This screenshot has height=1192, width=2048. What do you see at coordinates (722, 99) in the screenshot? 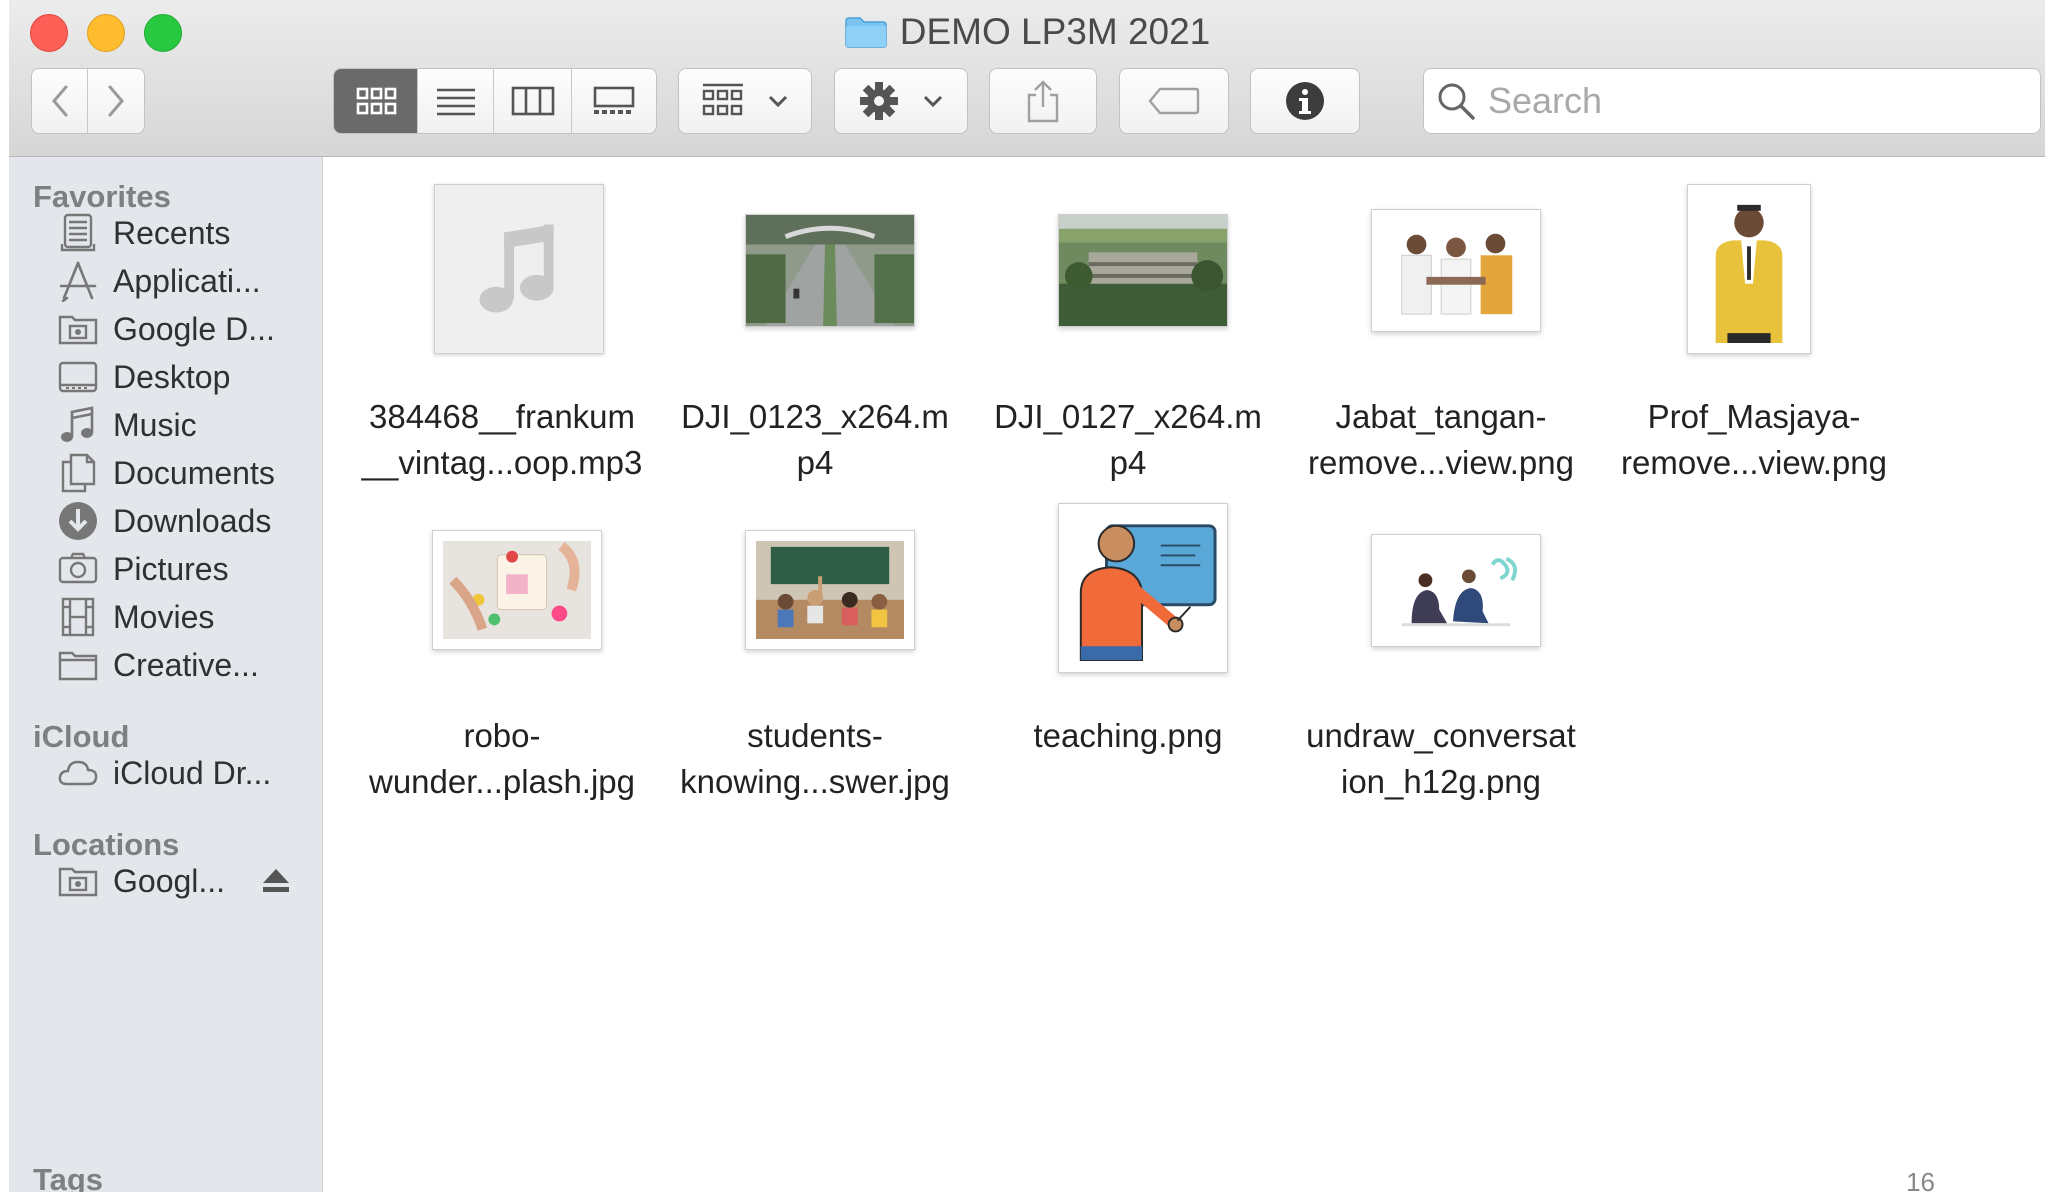
I see `group-grid-icon` at bounding box center [722, 99].